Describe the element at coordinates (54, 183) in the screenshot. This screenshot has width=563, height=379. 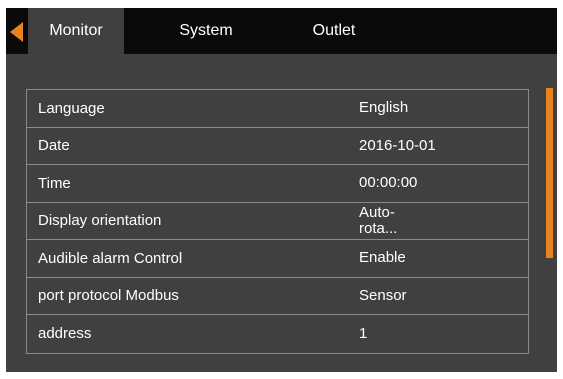
I see `setting-label: Time` at that location.